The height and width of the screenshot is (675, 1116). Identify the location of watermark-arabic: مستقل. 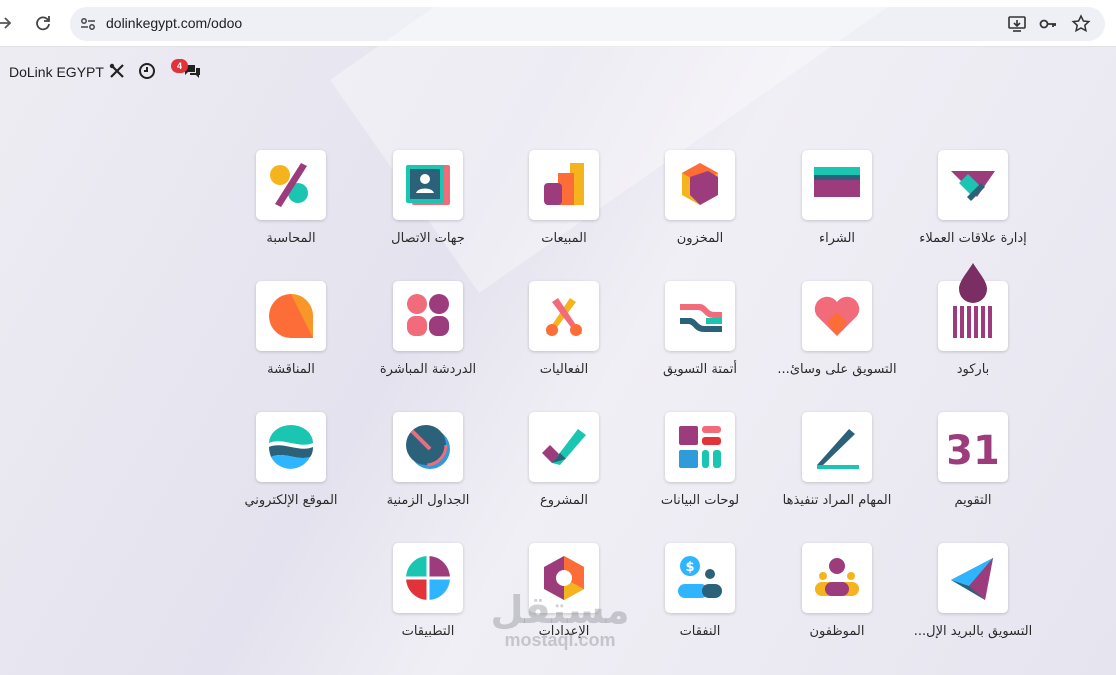
(560, 610).